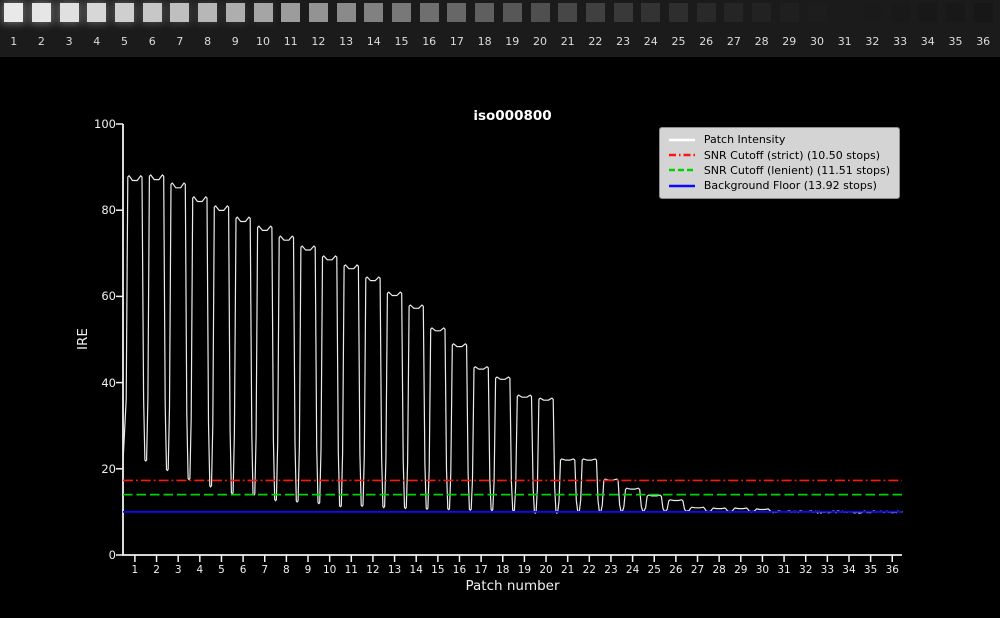 The width and height of the screenshot is (1000, 618). Describe the element at coordinates (152, 41) in the screenshot. I see `patch-number-label: 6` at that location.